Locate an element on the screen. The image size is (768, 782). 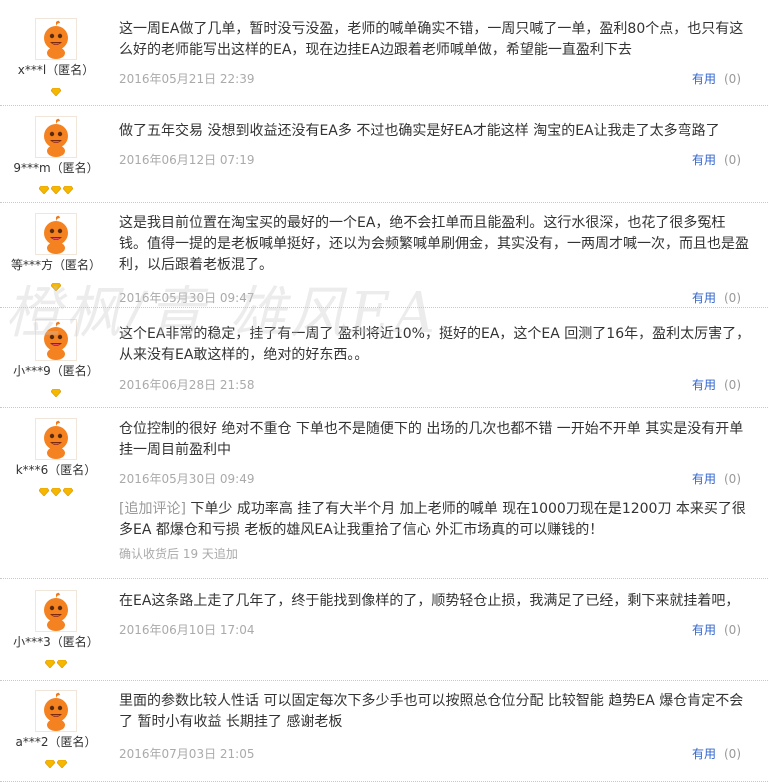
reviewer-name: x***l（匿名） is located at coordinates (56, 70).